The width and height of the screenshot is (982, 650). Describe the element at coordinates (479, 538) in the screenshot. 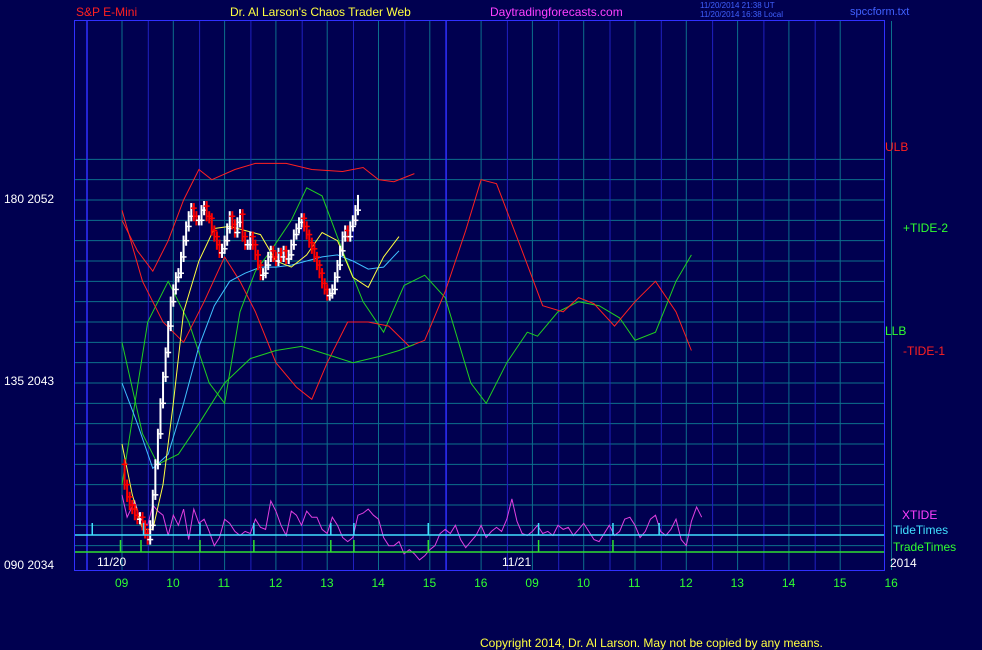

I see `tide-times-panel` at that location.